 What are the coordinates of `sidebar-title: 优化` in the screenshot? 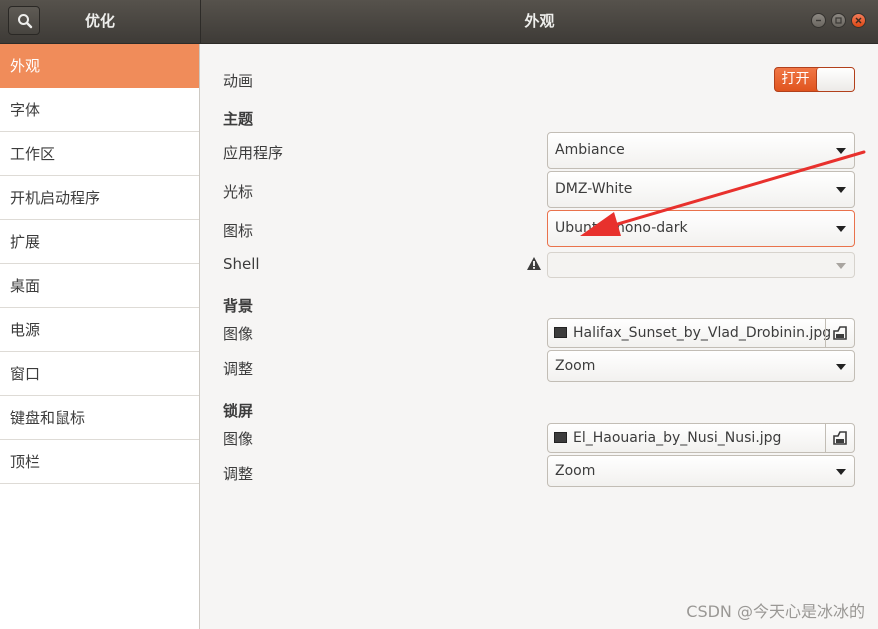 It's located at (99, 21).